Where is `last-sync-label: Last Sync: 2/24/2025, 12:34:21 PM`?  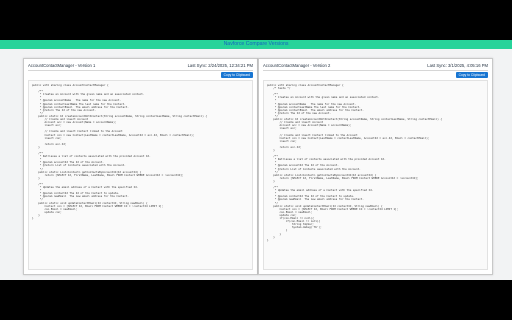
last-sync-label: Last Sync: 2/24/2025, 12:34:21 PM is located at coordinates (220, 65).